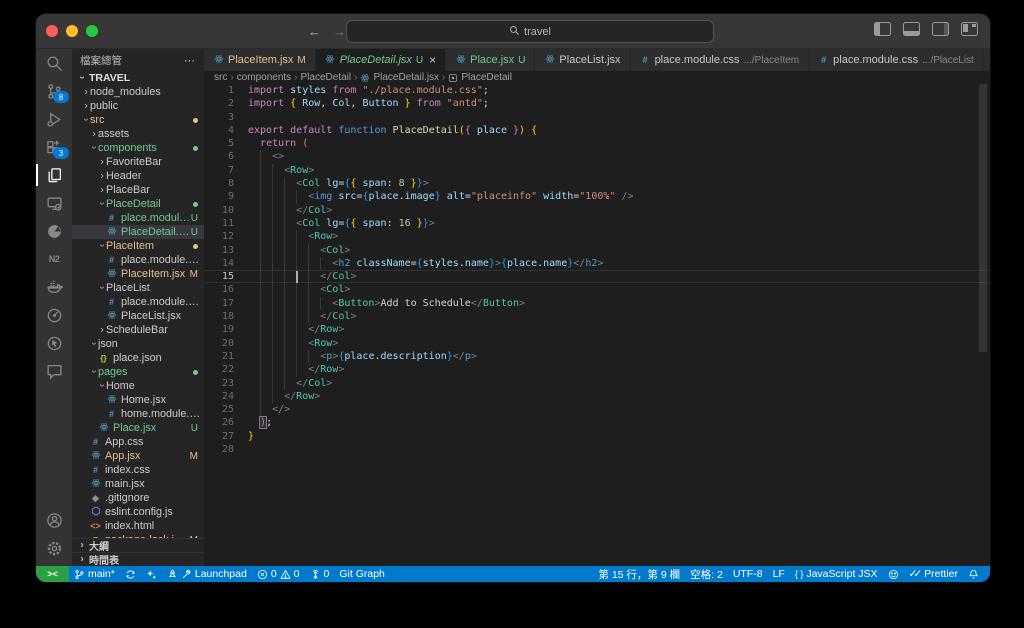  I want to click on tab-place-module-css: # place.module.css .../PlaceList, so click(896, 60).